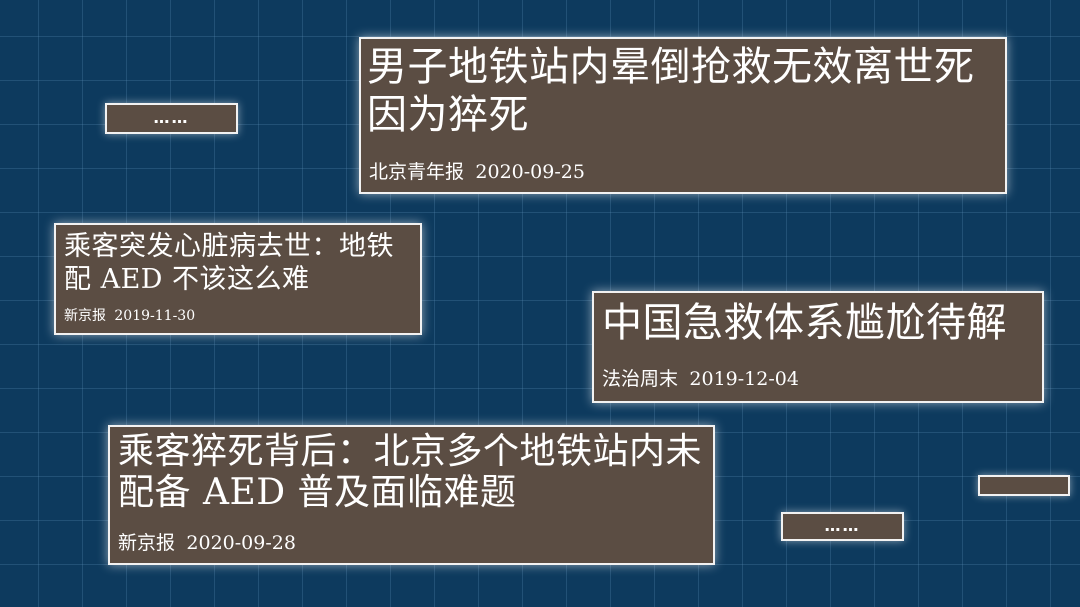 The height and width of the screenshot is (607, 1080). I want to click on news-card-beijing-news-2019: 乘客突发心脏病去世：地铁配 AED 不该这么难 新京报 2019-11-30, so click(238, 279).